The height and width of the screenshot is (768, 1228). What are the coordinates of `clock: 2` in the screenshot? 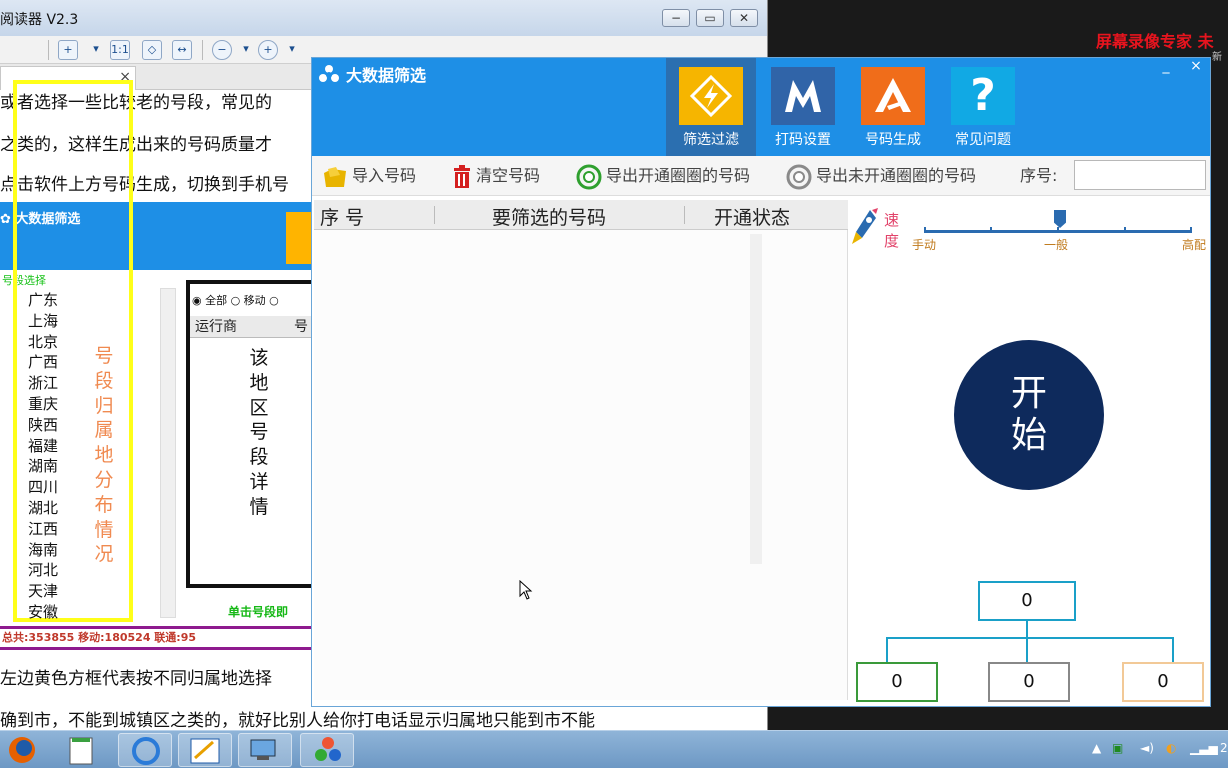 It's located at (1224, 748).